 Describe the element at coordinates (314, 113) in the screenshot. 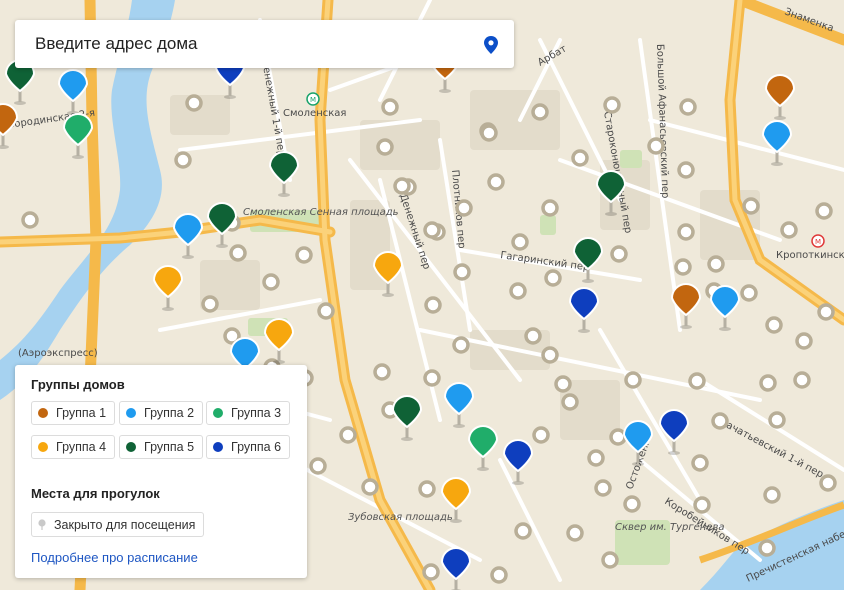

I see `map-label-smolenskaya: Смоленская` at that location.